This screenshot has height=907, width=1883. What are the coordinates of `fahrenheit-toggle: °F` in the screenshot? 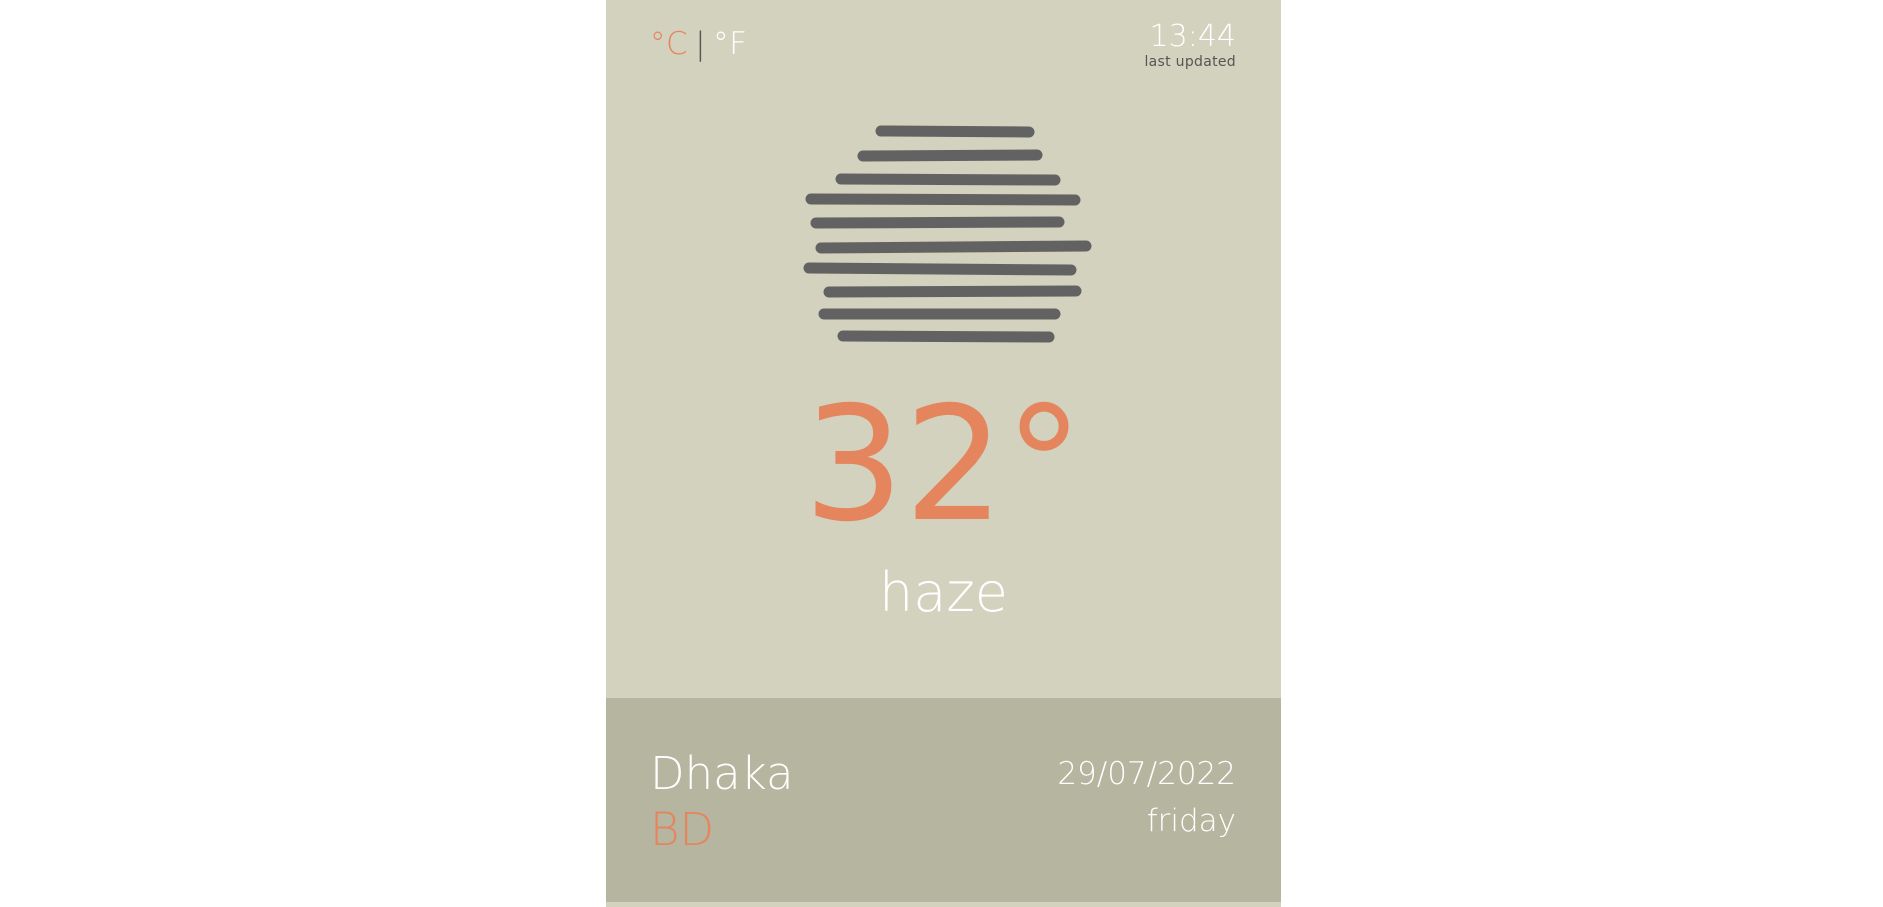 It's located at (730, 44).